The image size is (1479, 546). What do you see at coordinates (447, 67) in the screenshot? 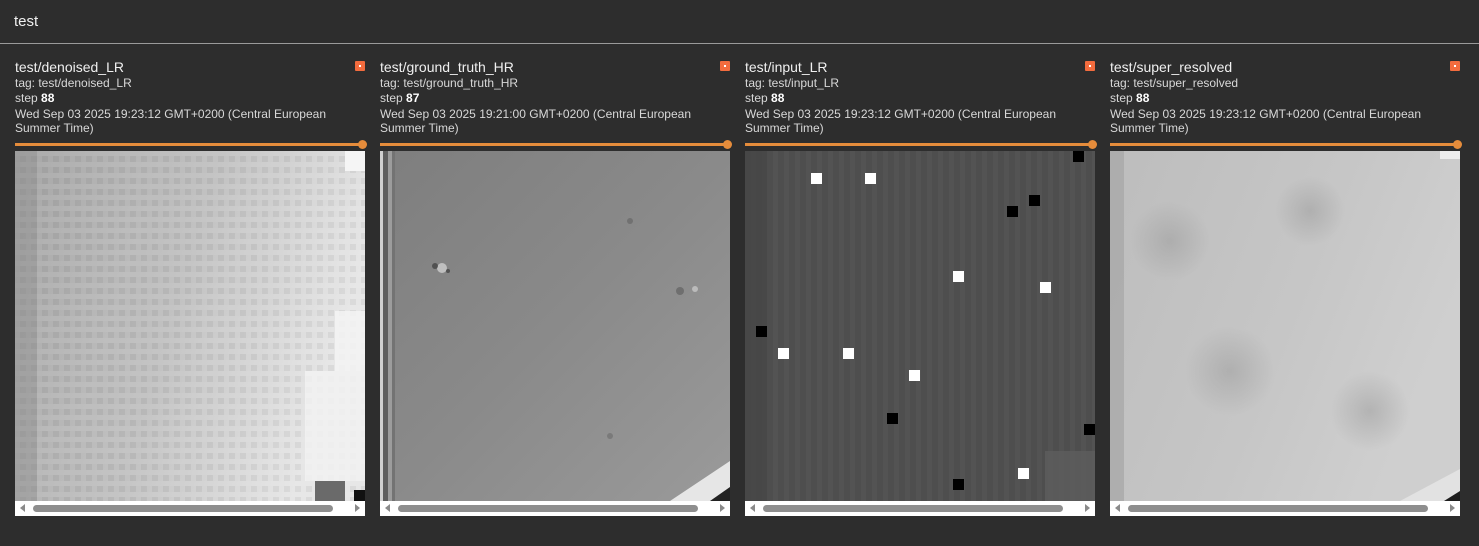
I see `card-title: test/ground_truth_HR` at bounding box center [447, 67].